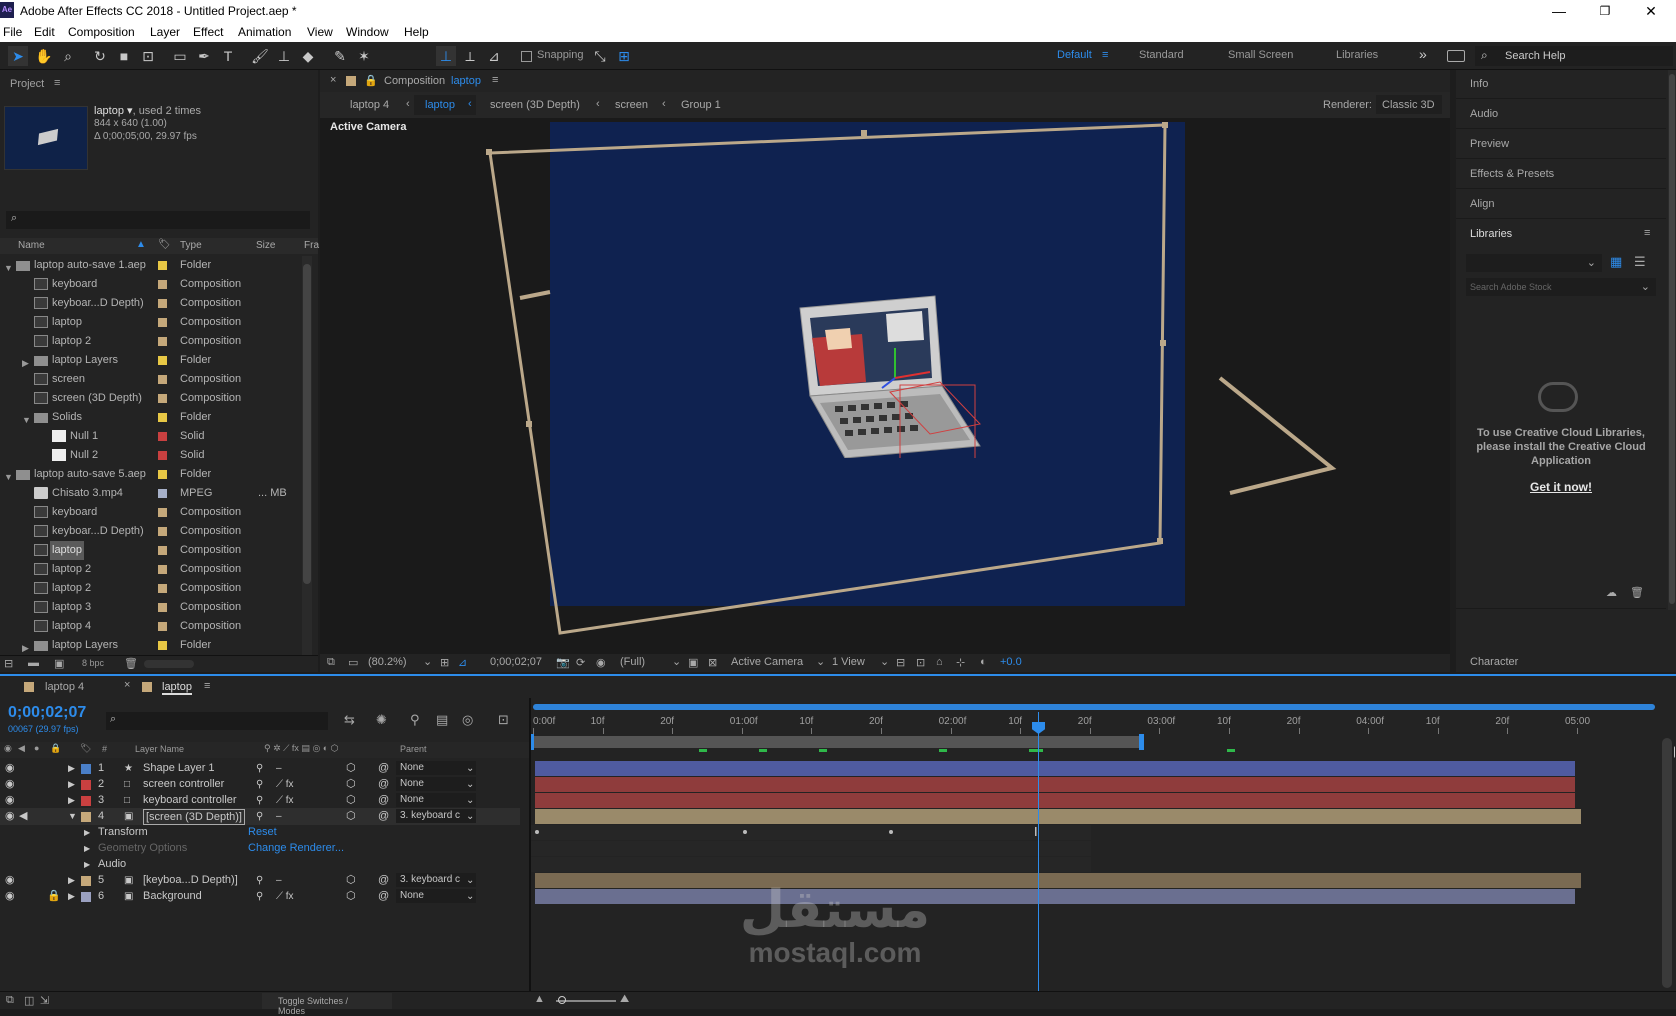  I want to click on 3d-layer-icon: ⬡, so click(351, 784).